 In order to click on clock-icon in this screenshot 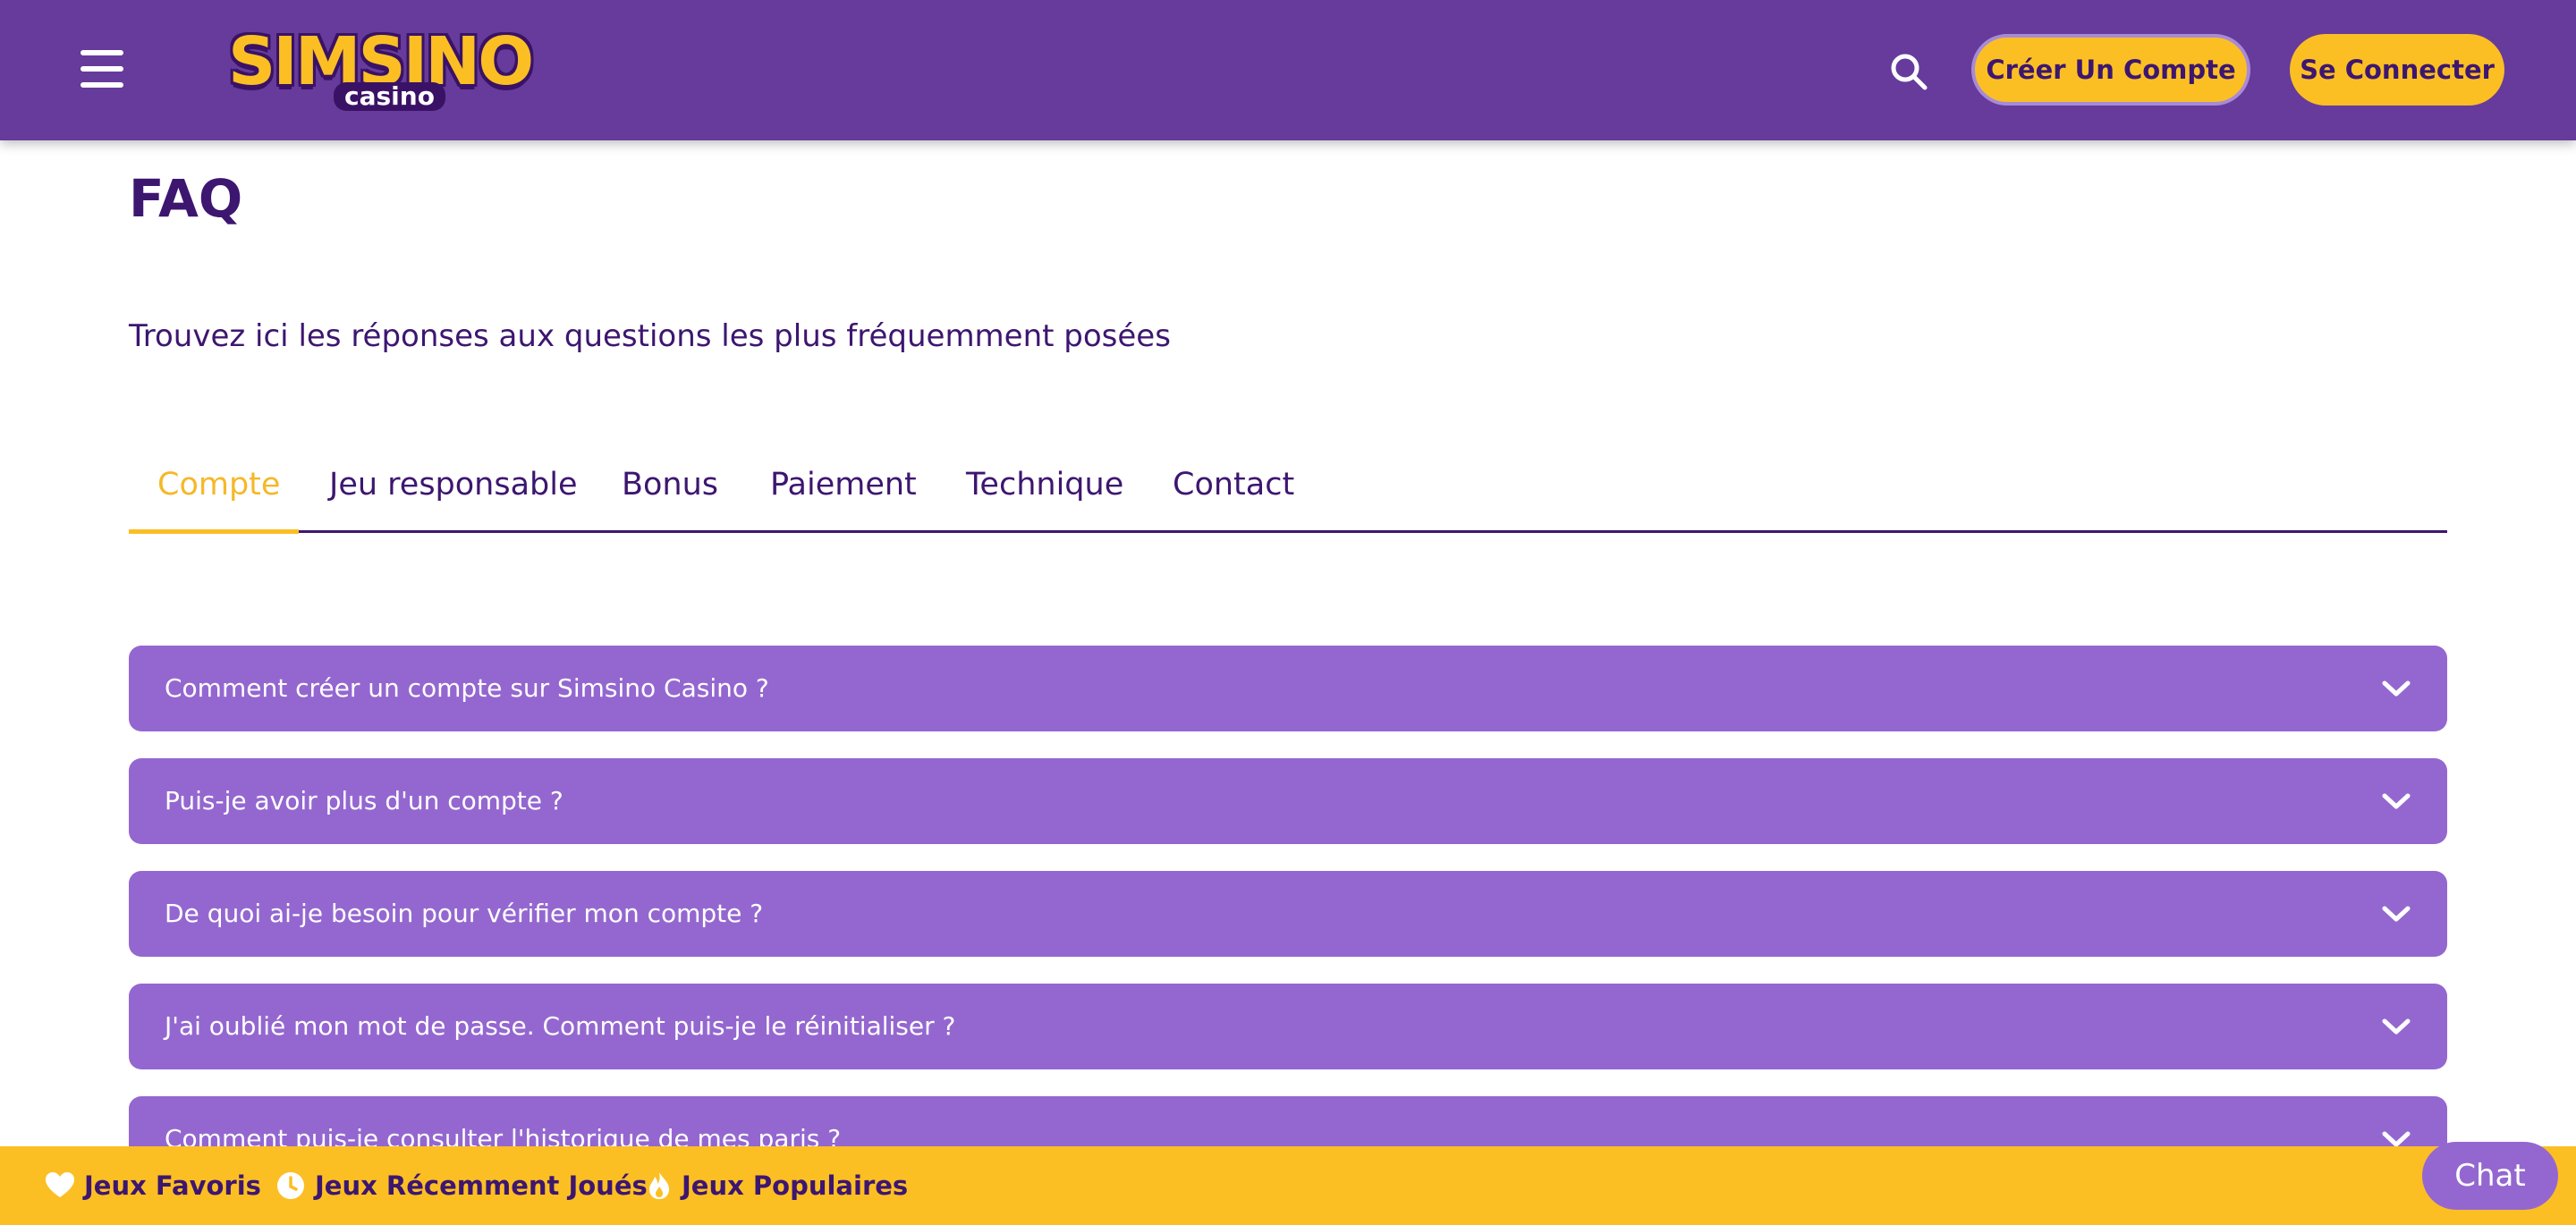, I will do `click(290, 1185)`.